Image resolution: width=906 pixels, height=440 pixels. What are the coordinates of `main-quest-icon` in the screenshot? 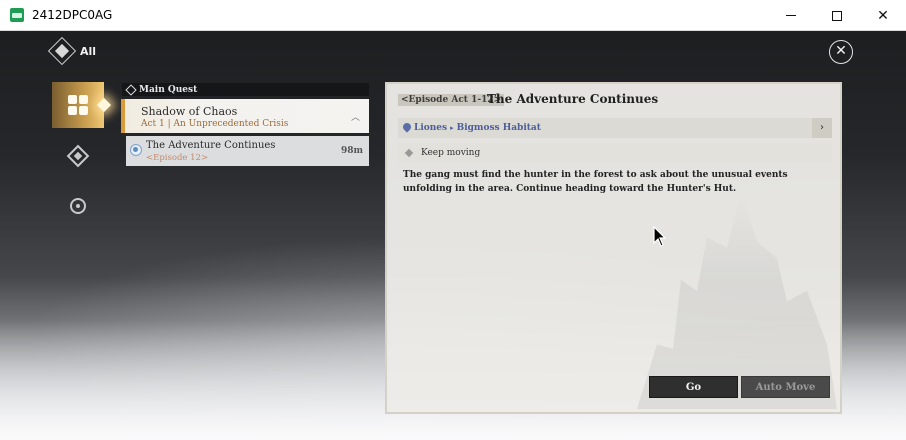 It's located at (131, 89).